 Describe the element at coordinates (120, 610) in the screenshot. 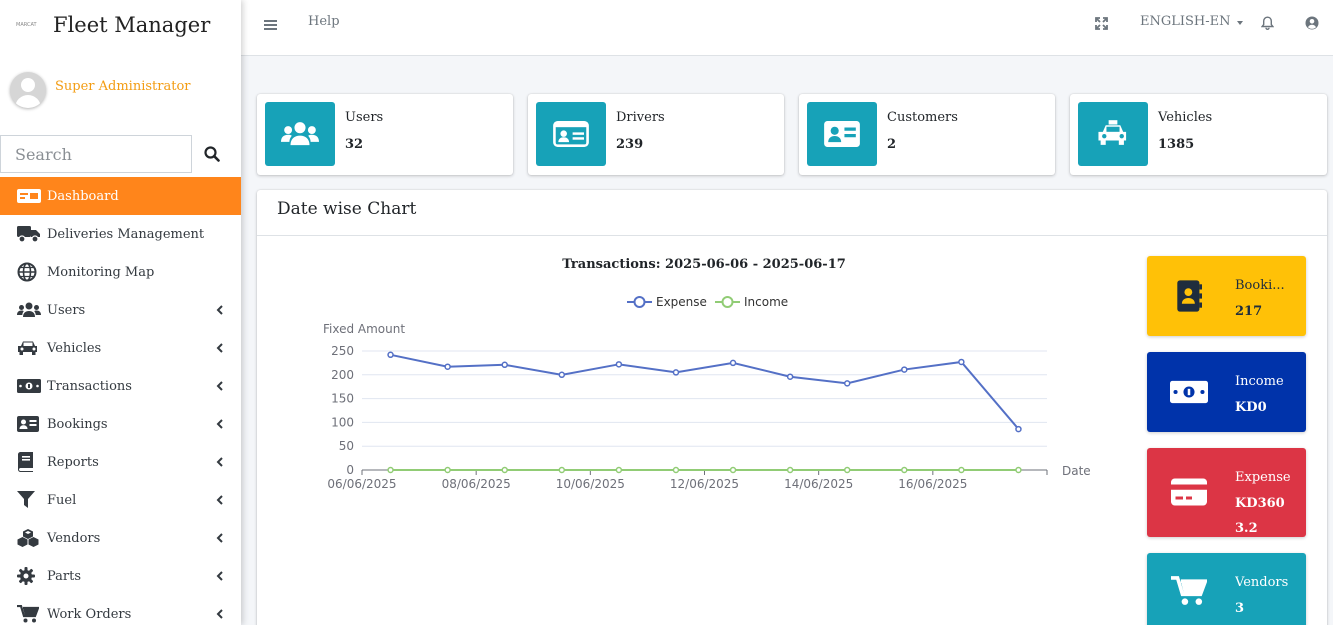

I see `sidebar-item-work-orders: Work Orders` at that location.